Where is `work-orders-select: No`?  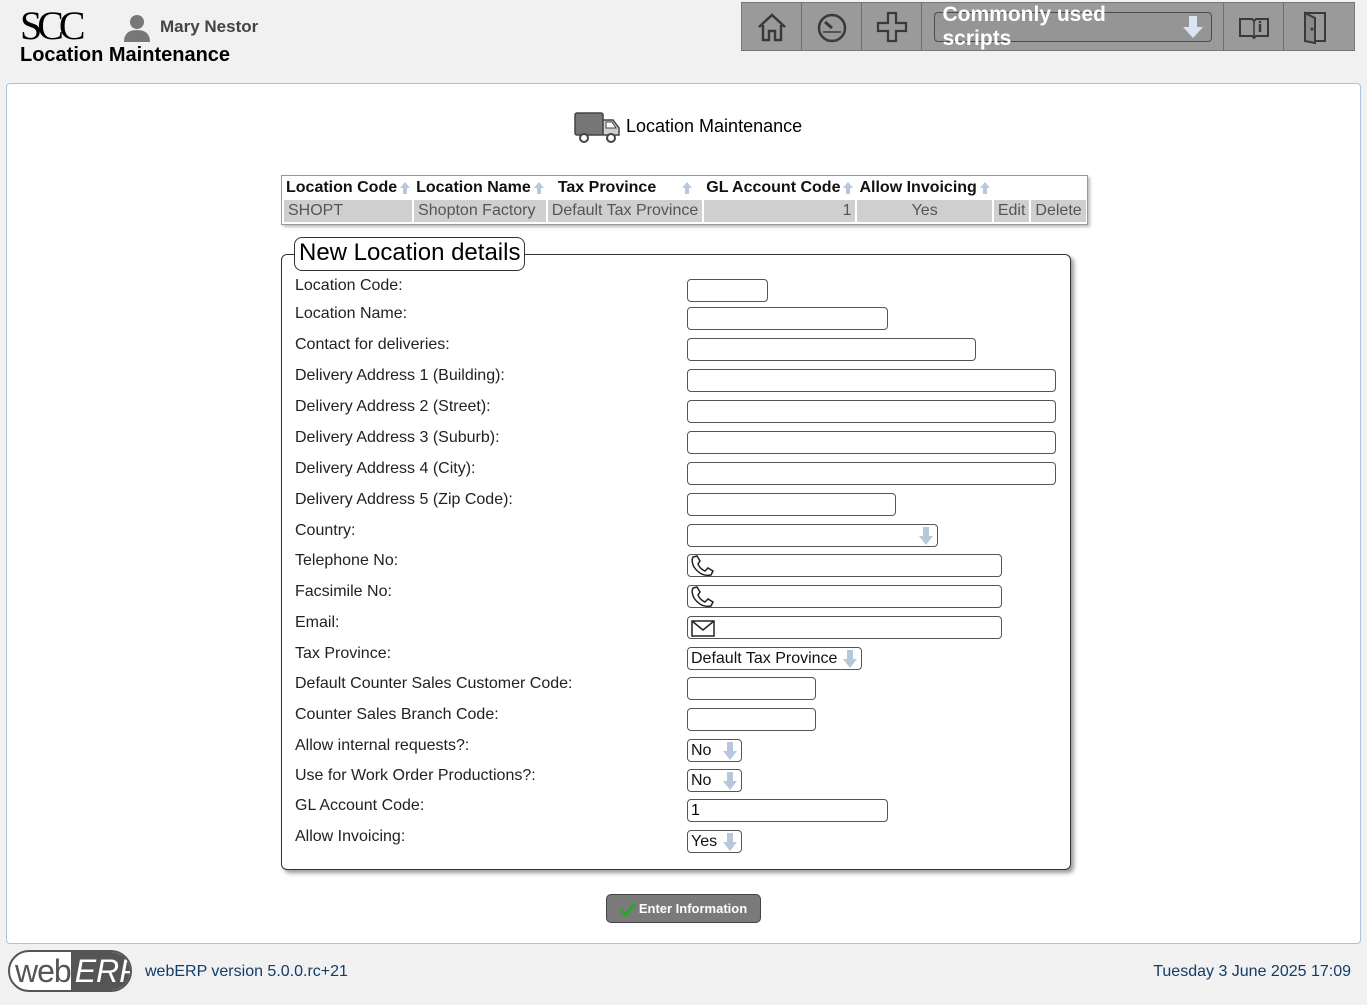 work-orders-select: No is located at coordinates (714, 780).